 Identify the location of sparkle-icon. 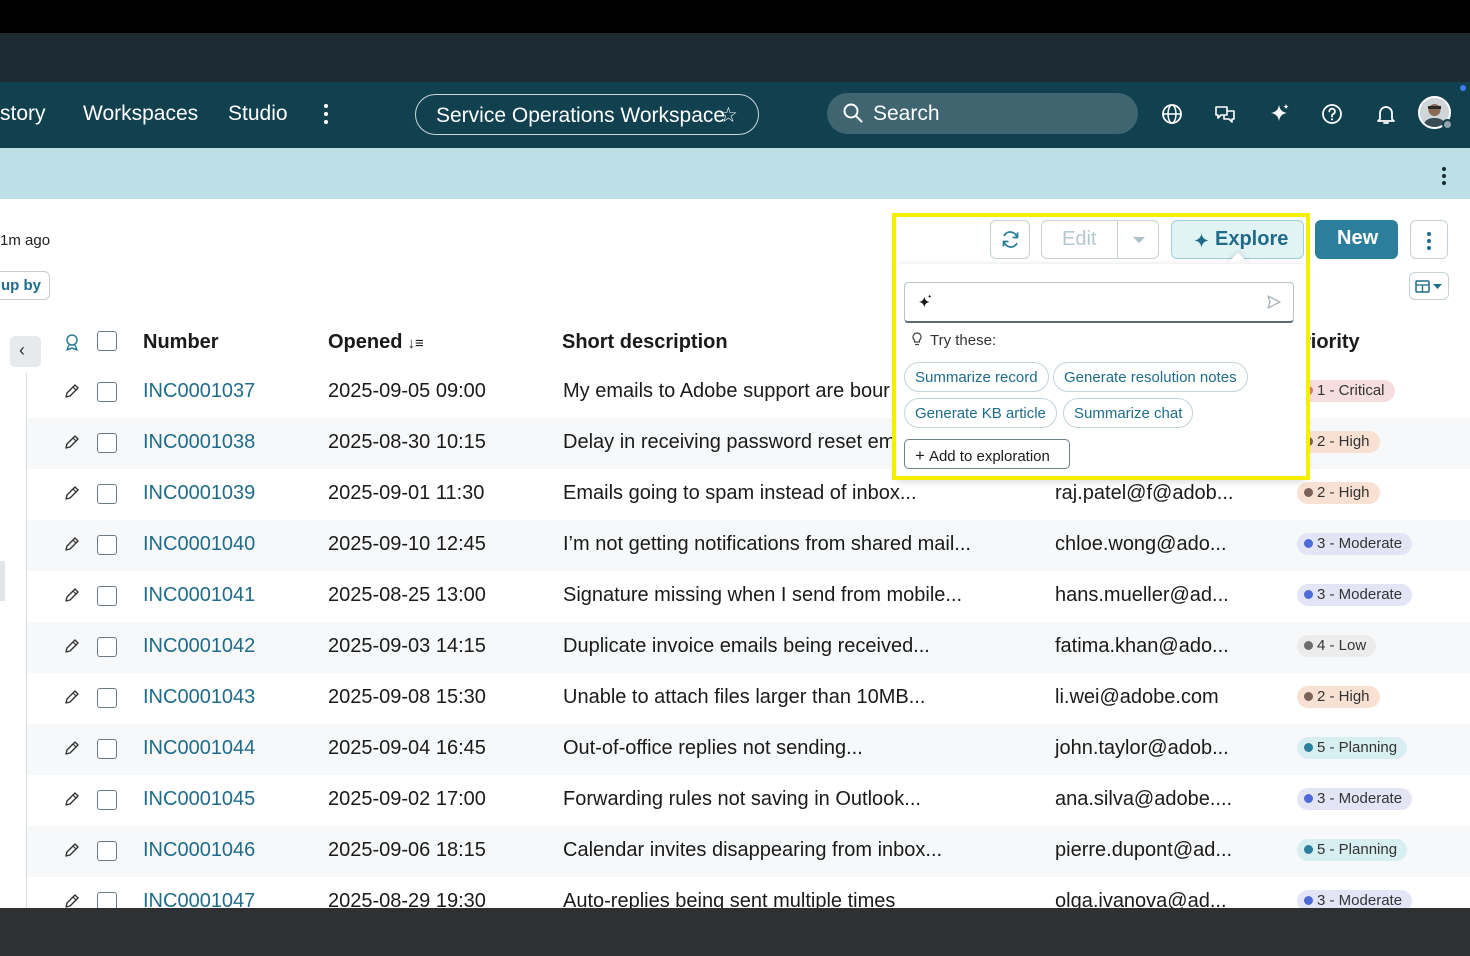
(1279, 114).